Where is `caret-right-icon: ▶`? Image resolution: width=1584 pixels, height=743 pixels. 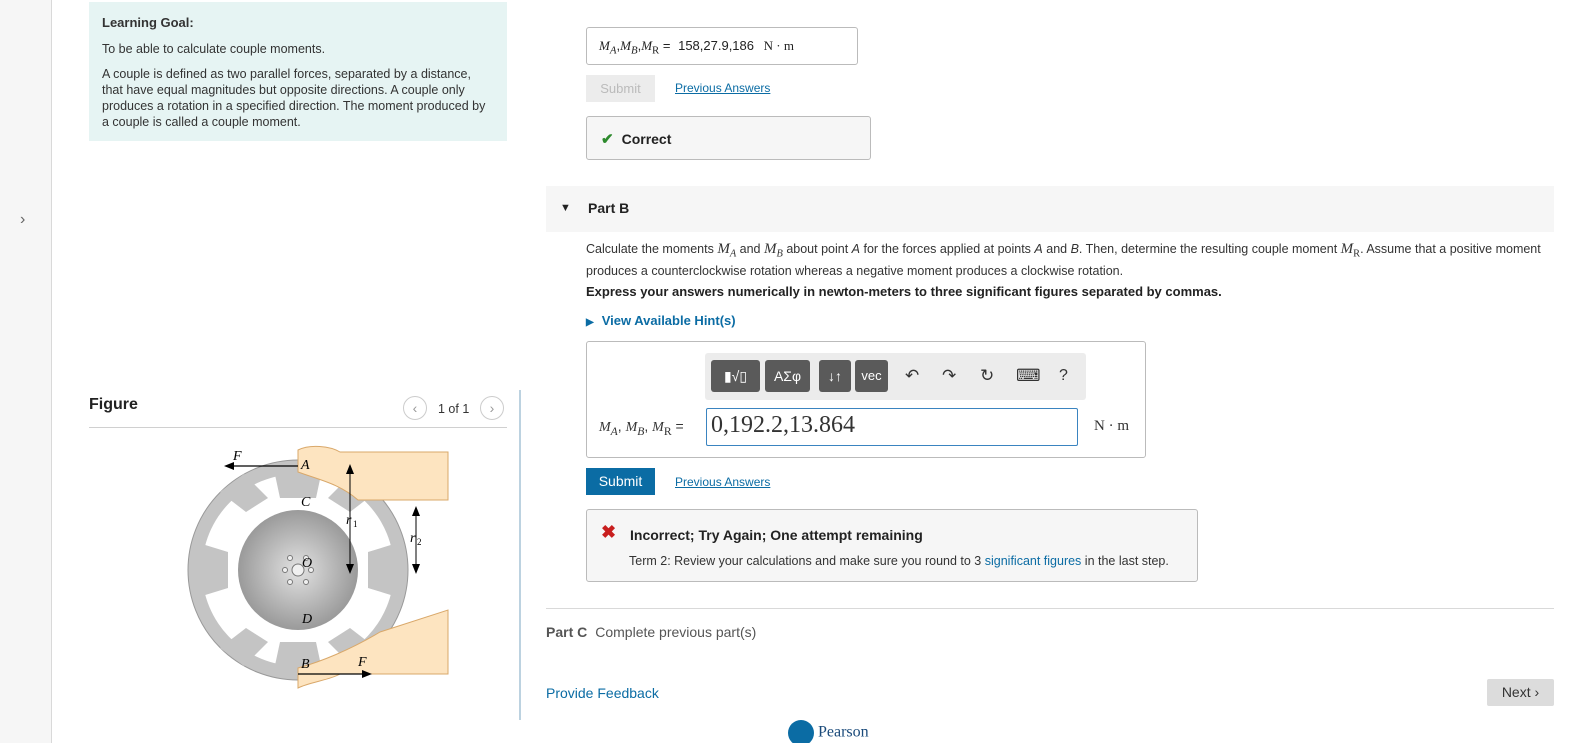
caret-right-icon: ▶ is located at coordinates (590, 322).